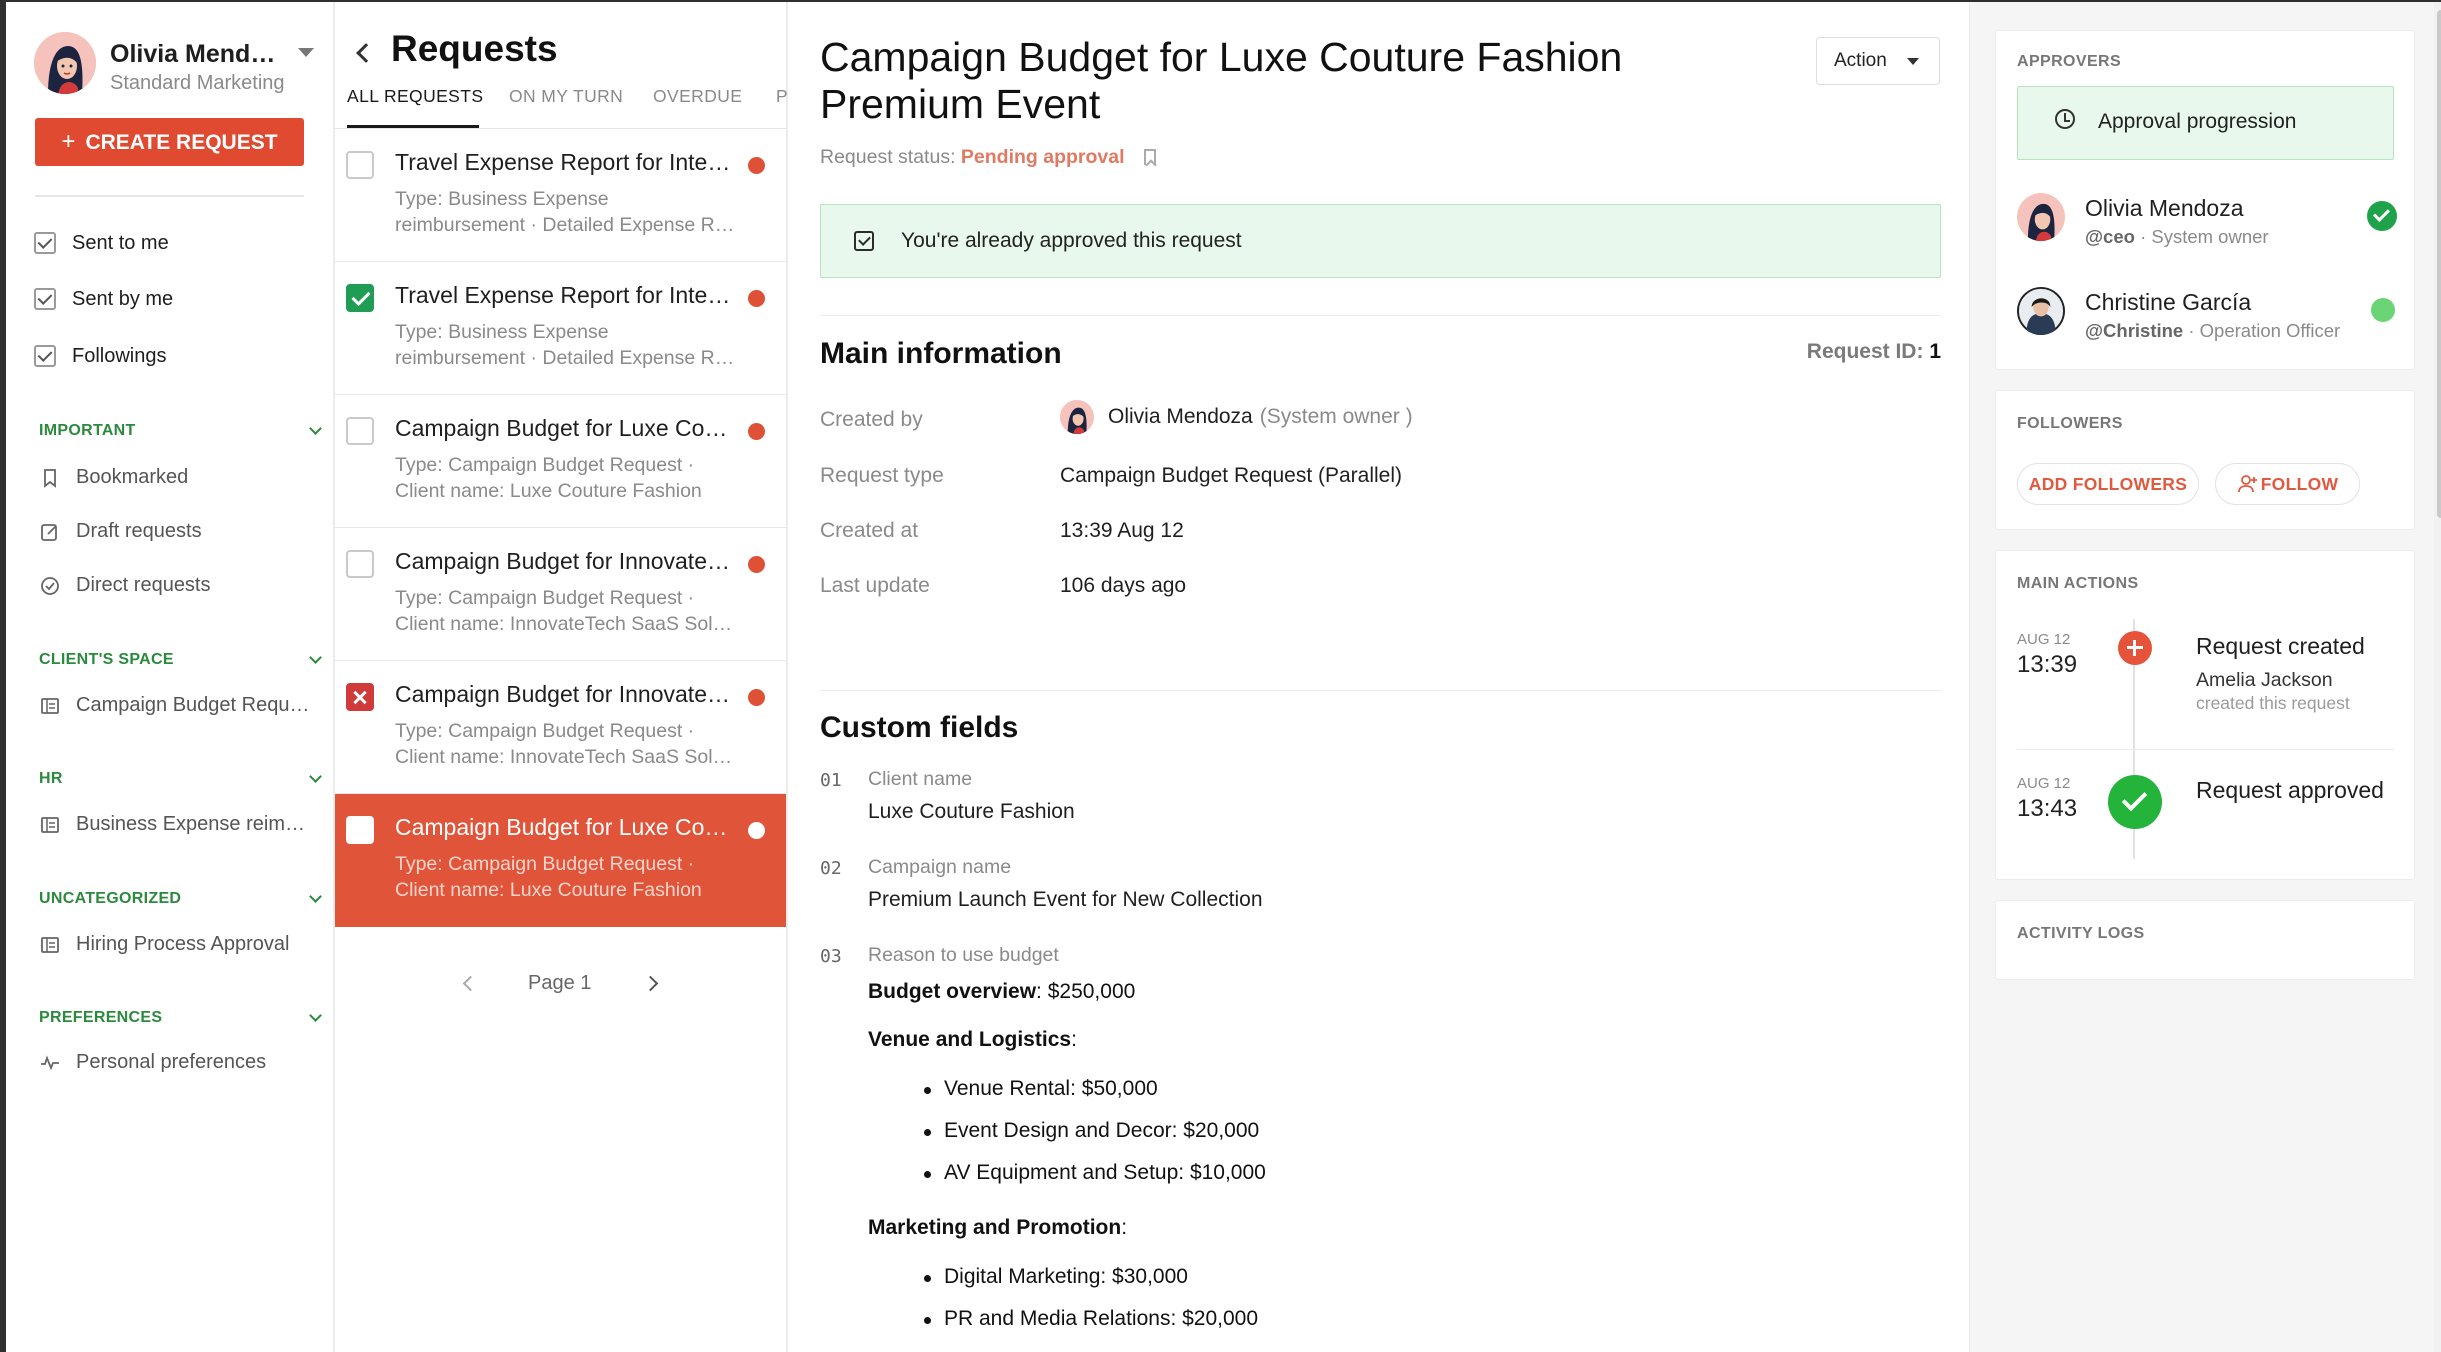 The height and width of the screenshot is (1352, 2441). What do you see at coordinates (875, 585) in the screenshot?
I see `last-update-label: Last update` at bounding box center [875, 585].